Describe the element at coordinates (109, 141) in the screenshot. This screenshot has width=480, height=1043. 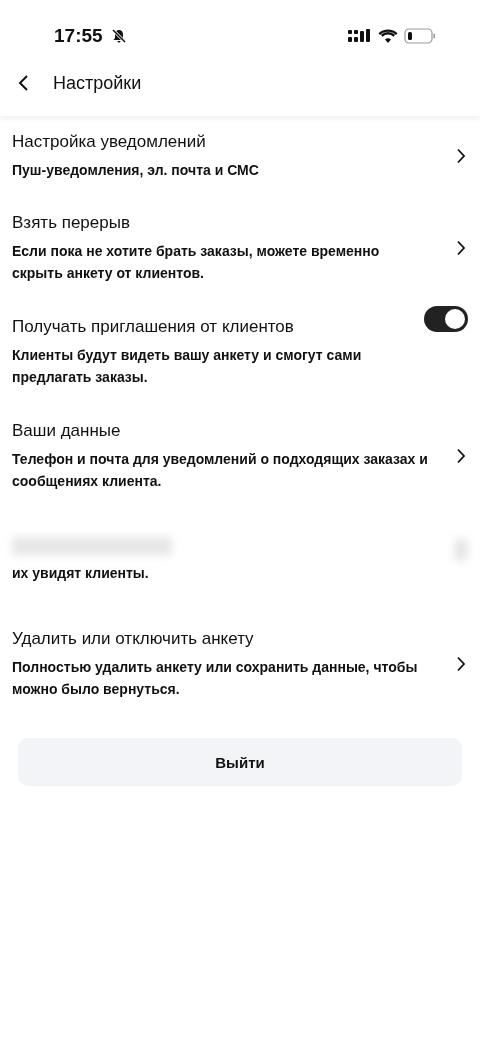
I see `setting-title: Настройка уведомлений` at that location.